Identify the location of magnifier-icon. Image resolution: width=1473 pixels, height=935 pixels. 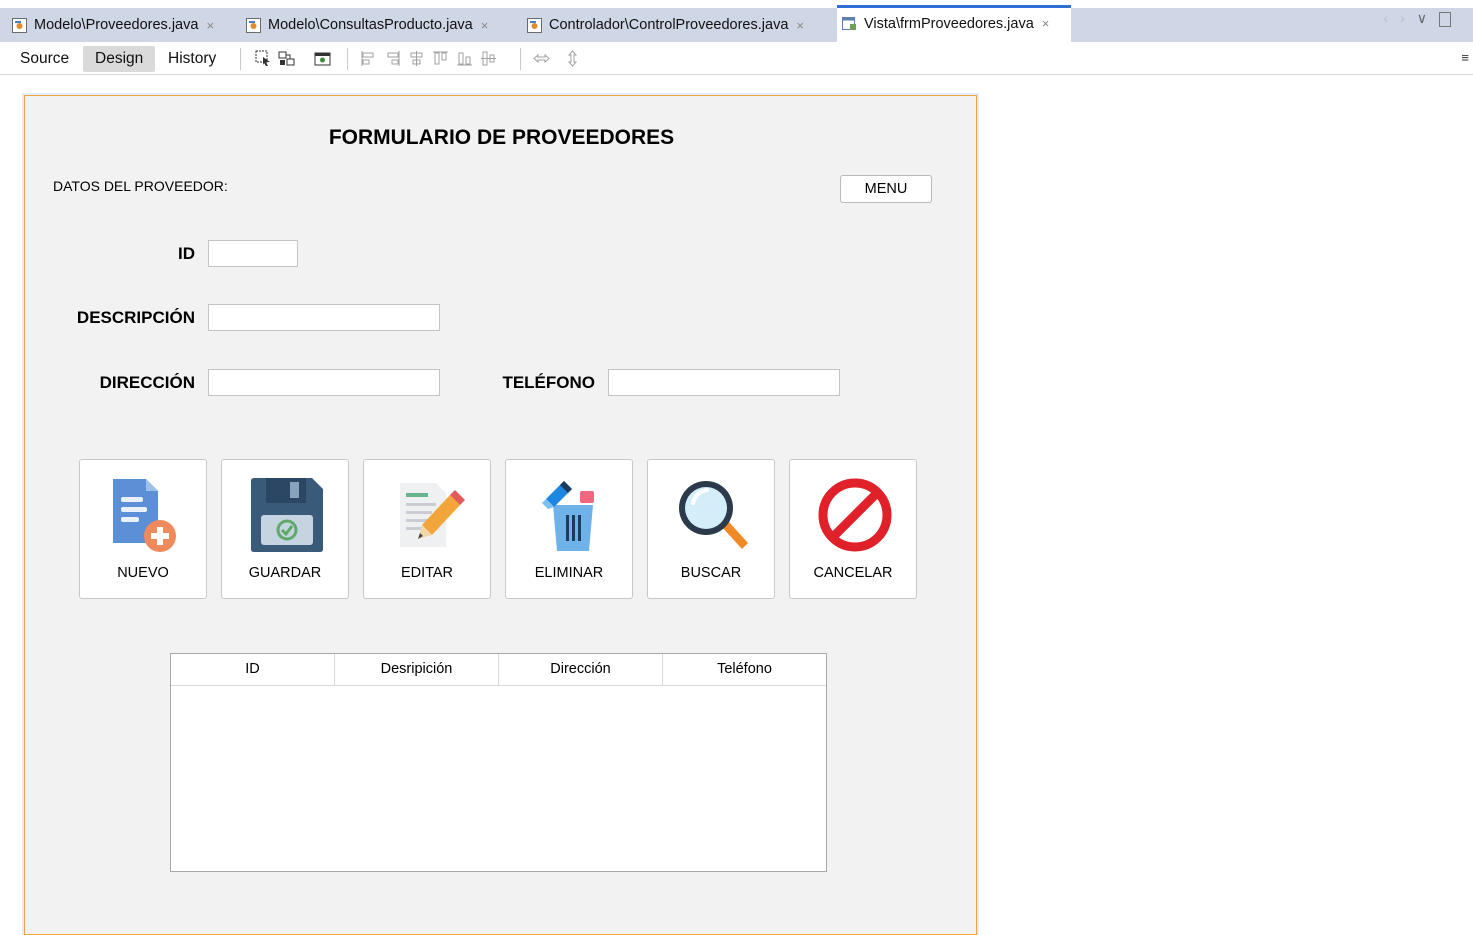
(713, 515).